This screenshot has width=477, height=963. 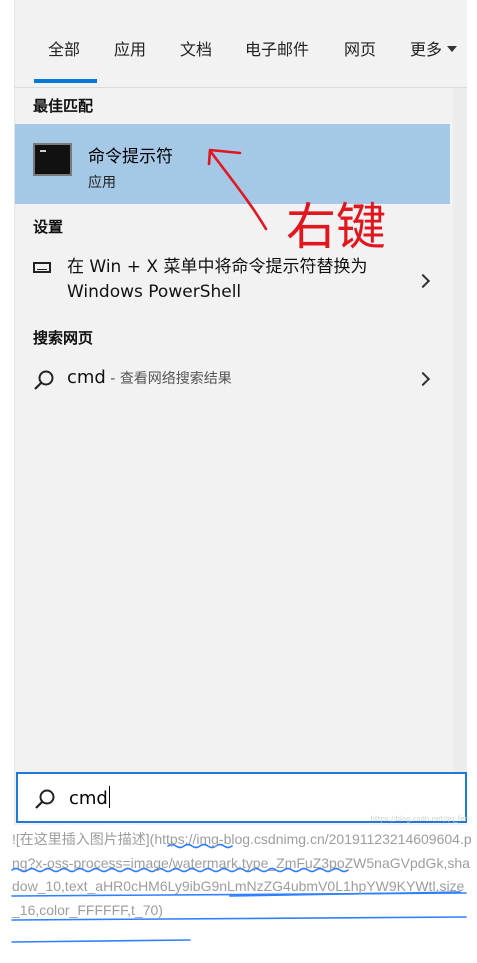 What do you see at coordinates (452, 49) in the screenshot?
I see `chevron-down-icon` at bounding box center [452, 49].